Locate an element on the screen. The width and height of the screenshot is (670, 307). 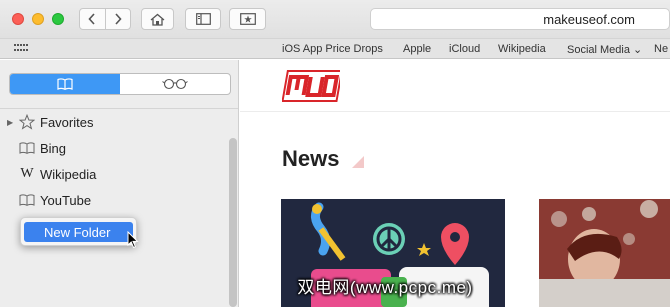
minimize-window-button is located at coordinates (38, 19).